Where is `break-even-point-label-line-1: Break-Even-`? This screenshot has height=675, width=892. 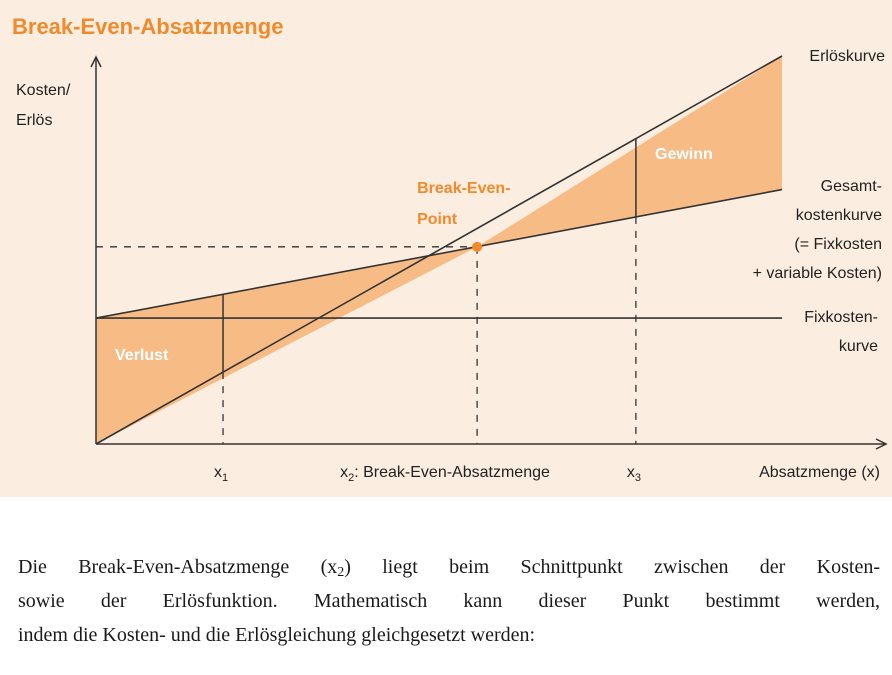 break-even-point-label-line-1: Break-Even- is located at coordinates (463, 188).